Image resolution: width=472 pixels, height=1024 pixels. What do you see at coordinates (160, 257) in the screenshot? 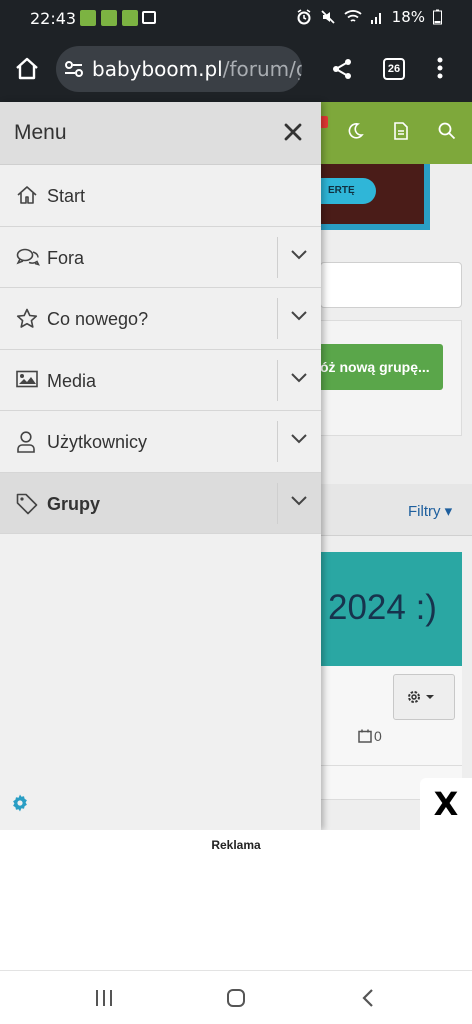
I see `menu-item-fora: Fora` at bounding box center [160, 257].